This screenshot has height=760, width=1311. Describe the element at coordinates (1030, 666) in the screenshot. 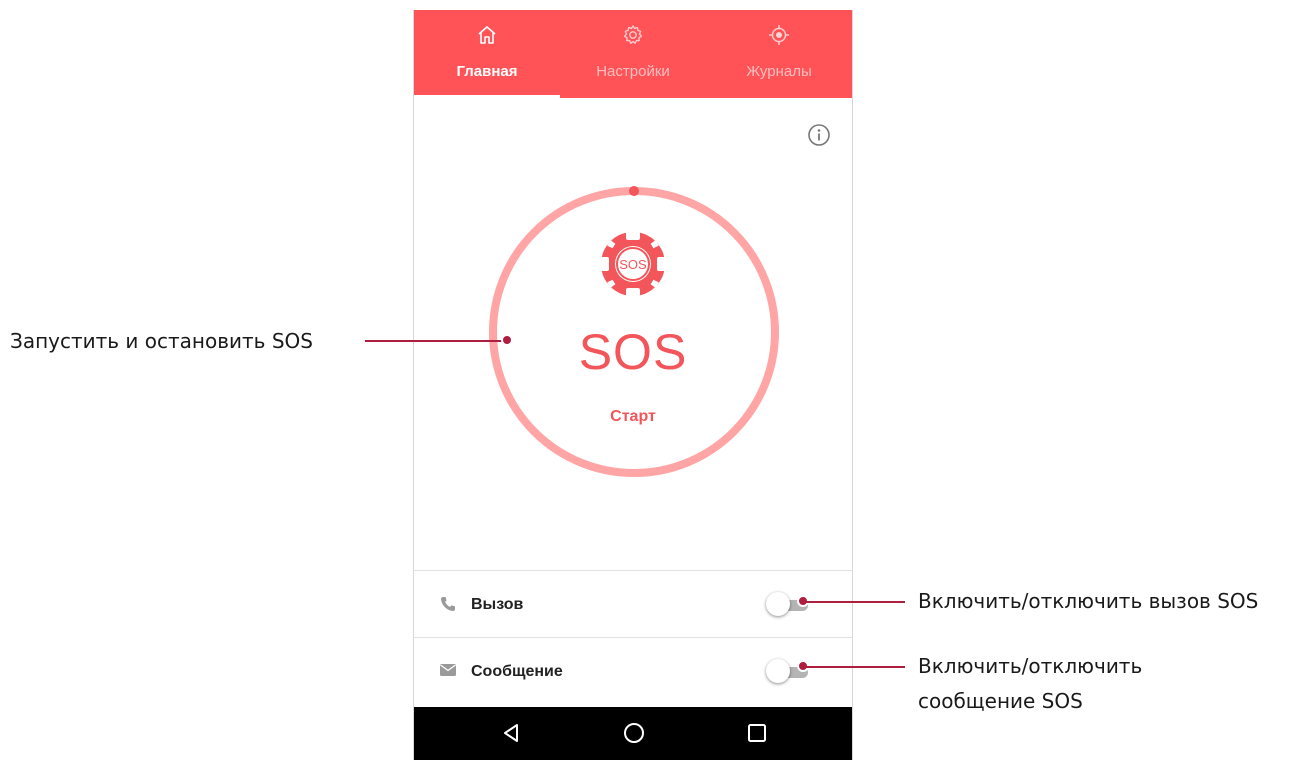

I see `callout-message-toggle-line1: Включить/отключить` at that location.